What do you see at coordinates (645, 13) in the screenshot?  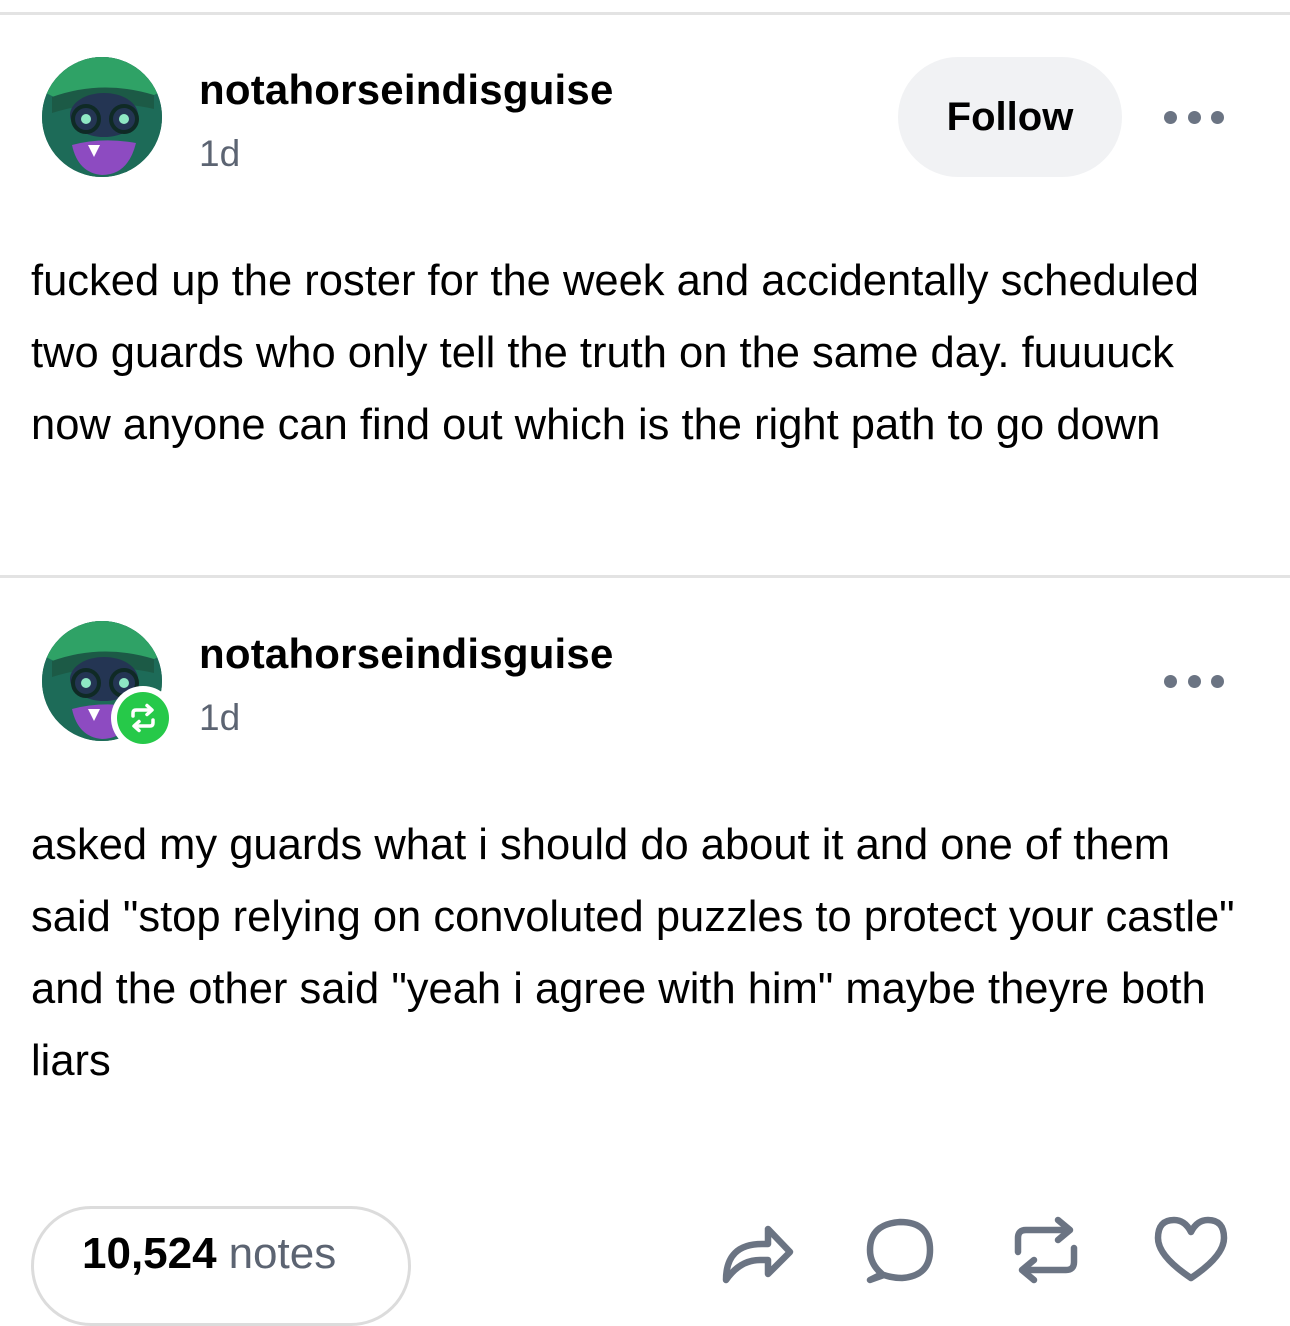 I see `top-divider` at bounding box center [645, 13].